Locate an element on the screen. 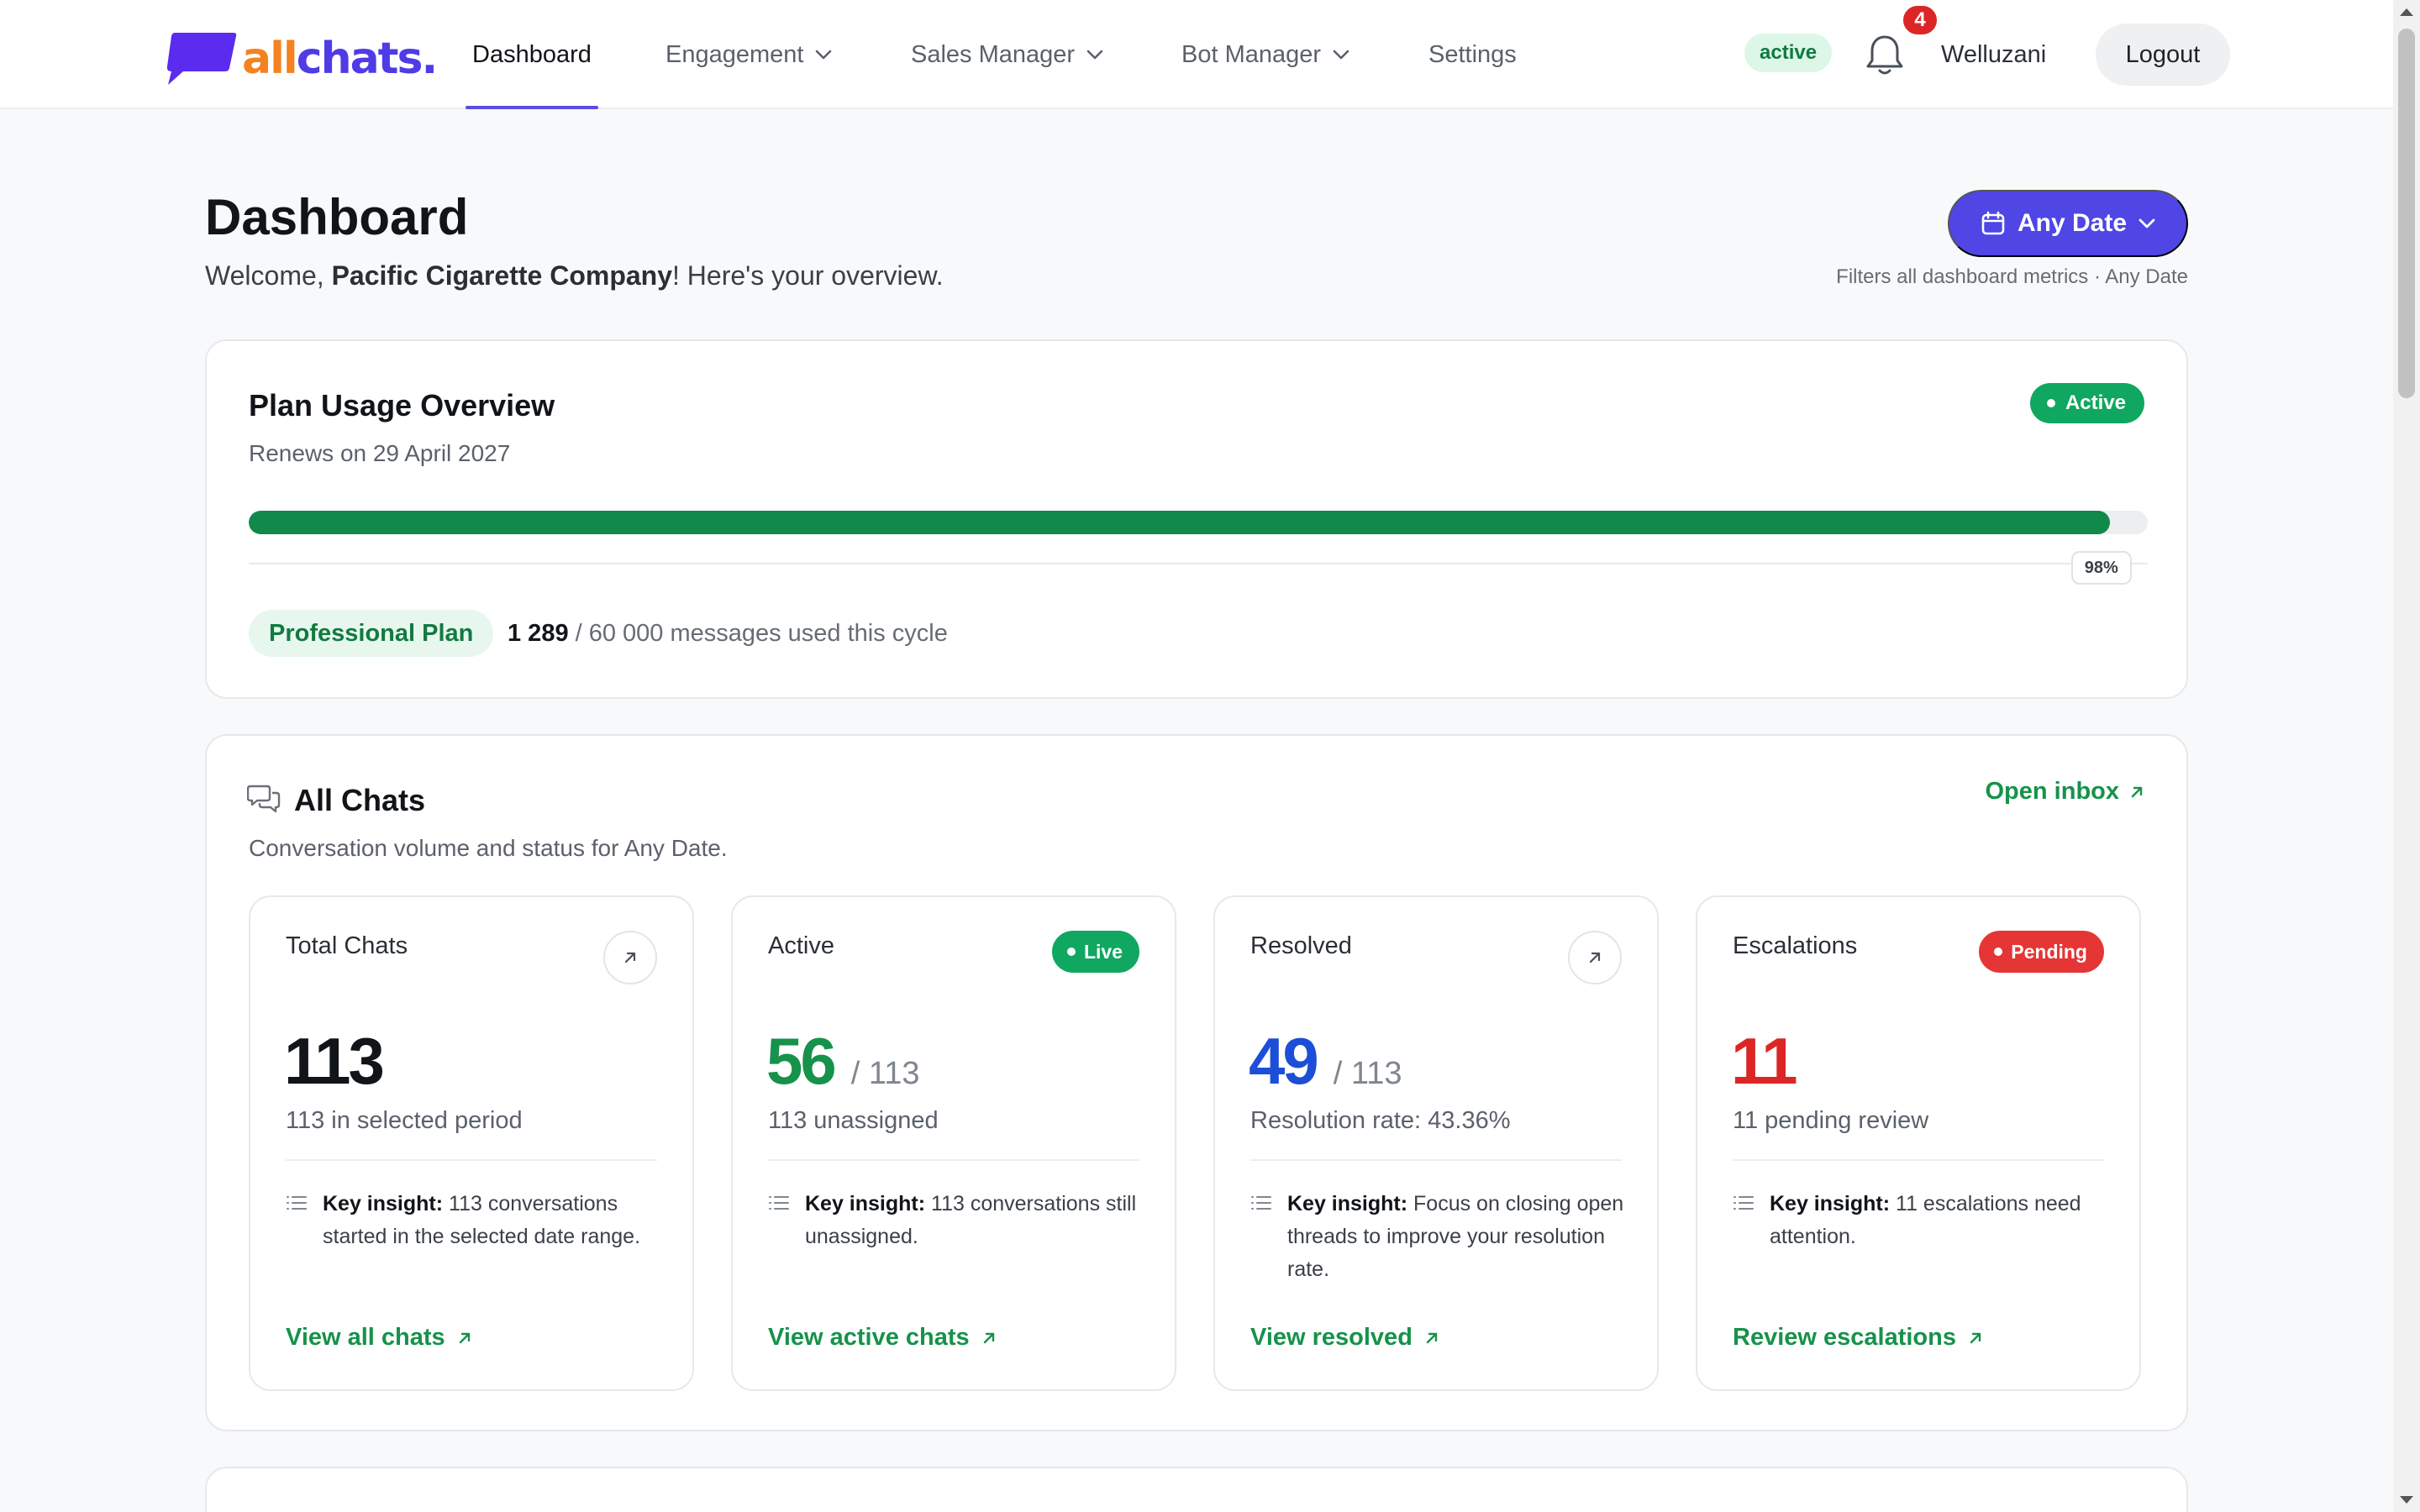 Image resolution: width=2420 pixels, height=1512 pixels. nav-engagement: Engagement is located at coordinates (749, 54).